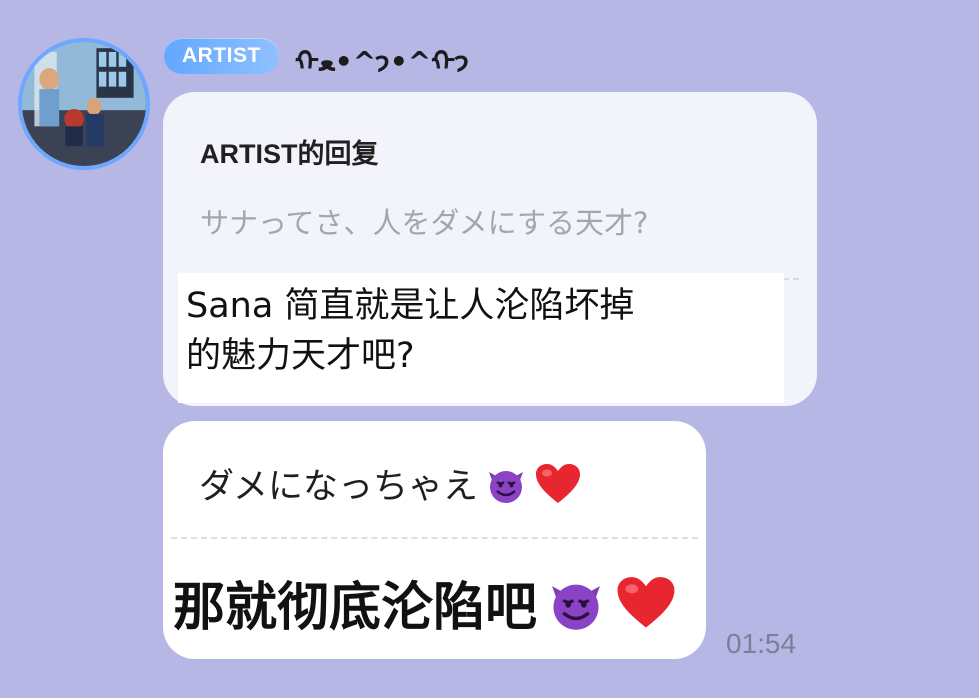  I want to click on red-heart-icon, so click(558, 484).